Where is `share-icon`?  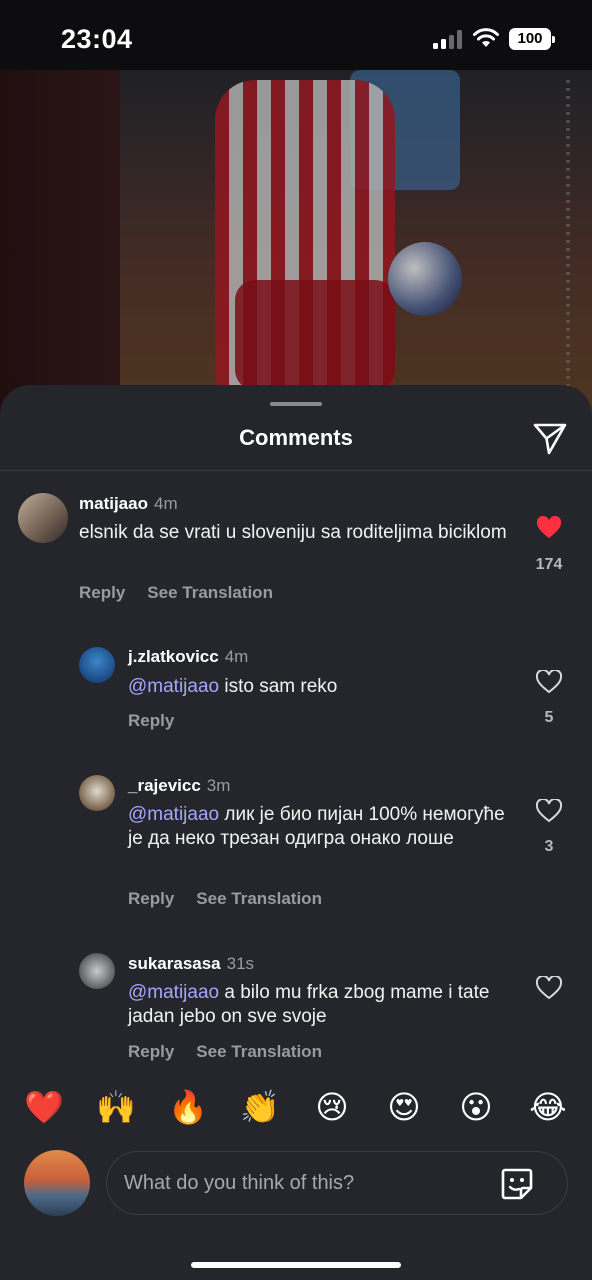 share-icon is located at coordinates (550, 438).